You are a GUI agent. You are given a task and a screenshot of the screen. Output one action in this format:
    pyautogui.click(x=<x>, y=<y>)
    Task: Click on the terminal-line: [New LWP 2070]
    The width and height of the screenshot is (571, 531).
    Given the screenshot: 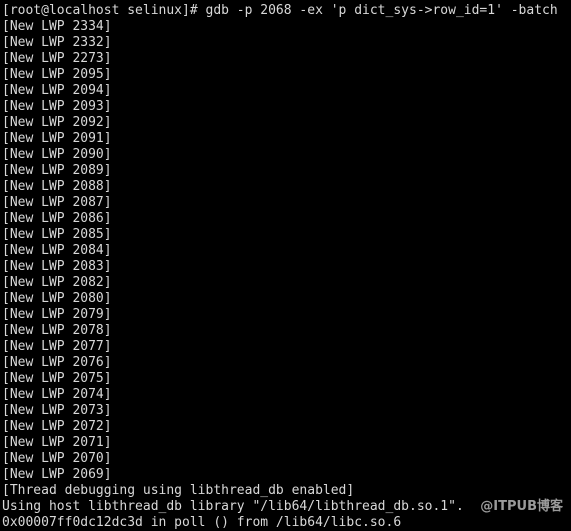 What is the action you would take?
    pyautogui.click(x=57, y=458)
    